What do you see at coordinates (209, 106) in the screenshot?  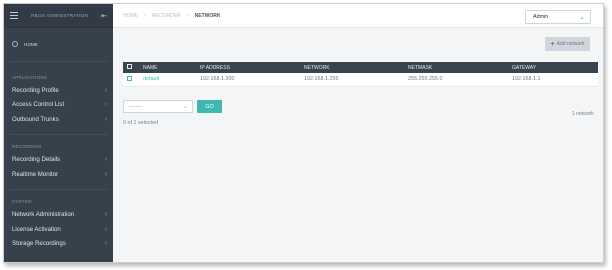 I see `go-button: GO` at bounding box center [209, 106].